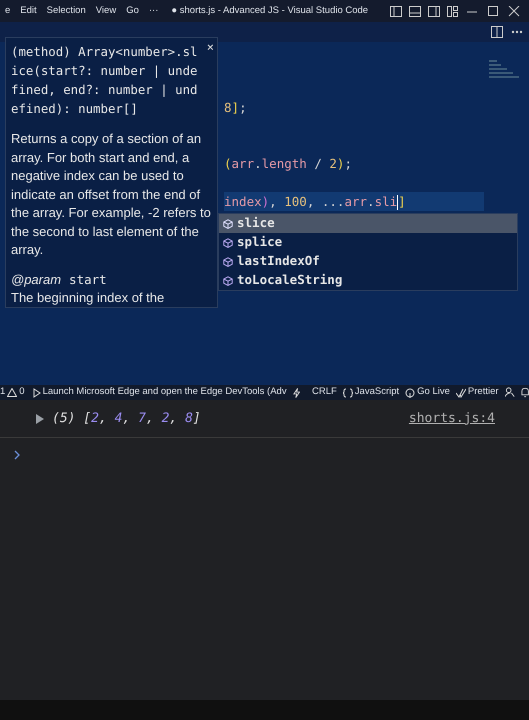 This screenshot has height=720, width=529. What do you see at coordinates (451, 418) in the screenshot?
I see `source-link: shorts.js:4` at bounding box center [451, 418].